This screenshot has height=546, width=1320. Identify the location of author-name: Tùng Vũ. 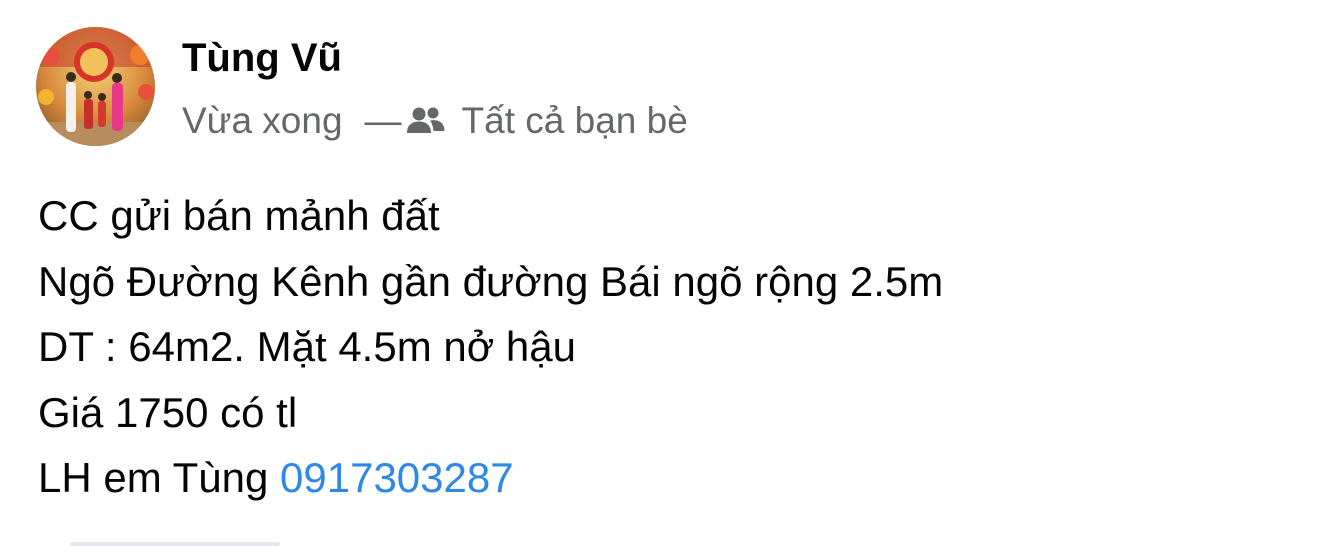
(262, 58).